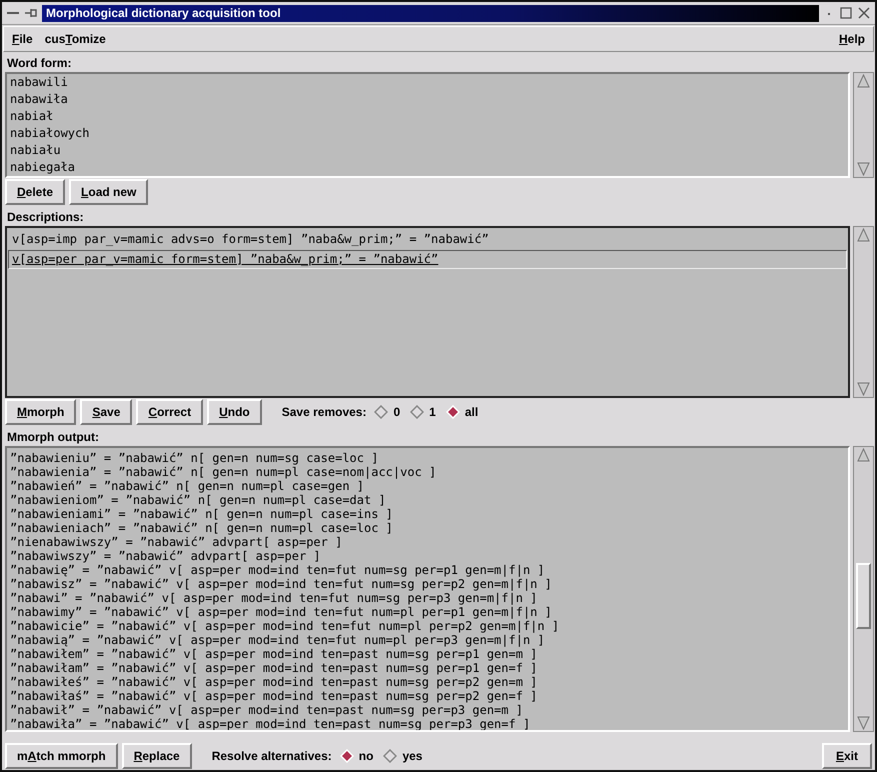 This screenshot has height=772, width=877. Describe the element at coordinates (223, 472) in the screenshot. I see `output-line: ”nabawienia” = ”nabawić” n[ gen=n num=pl case=nom|acc|voc ]` at that location.